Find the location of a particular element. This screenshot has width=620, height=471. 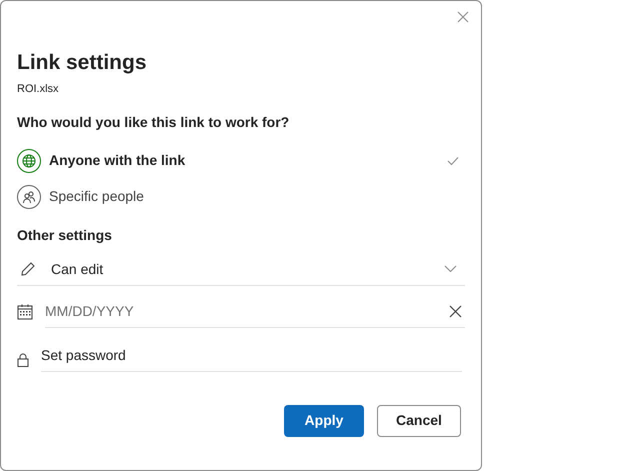

dialog-title: Link settings is located at coordinates (82, 63).